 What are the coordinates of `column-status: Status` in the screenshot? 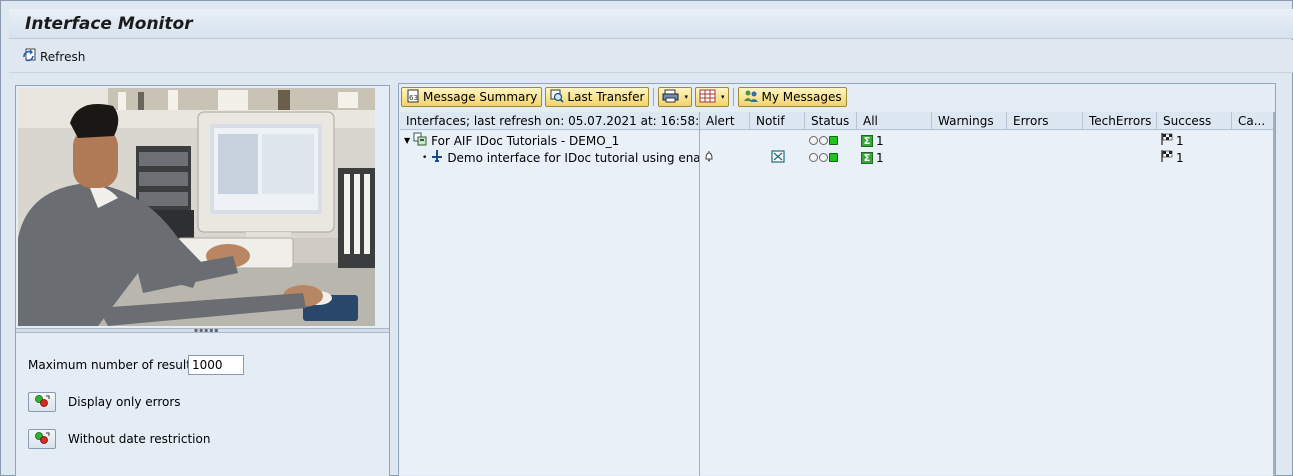 It's located at (831, 121).